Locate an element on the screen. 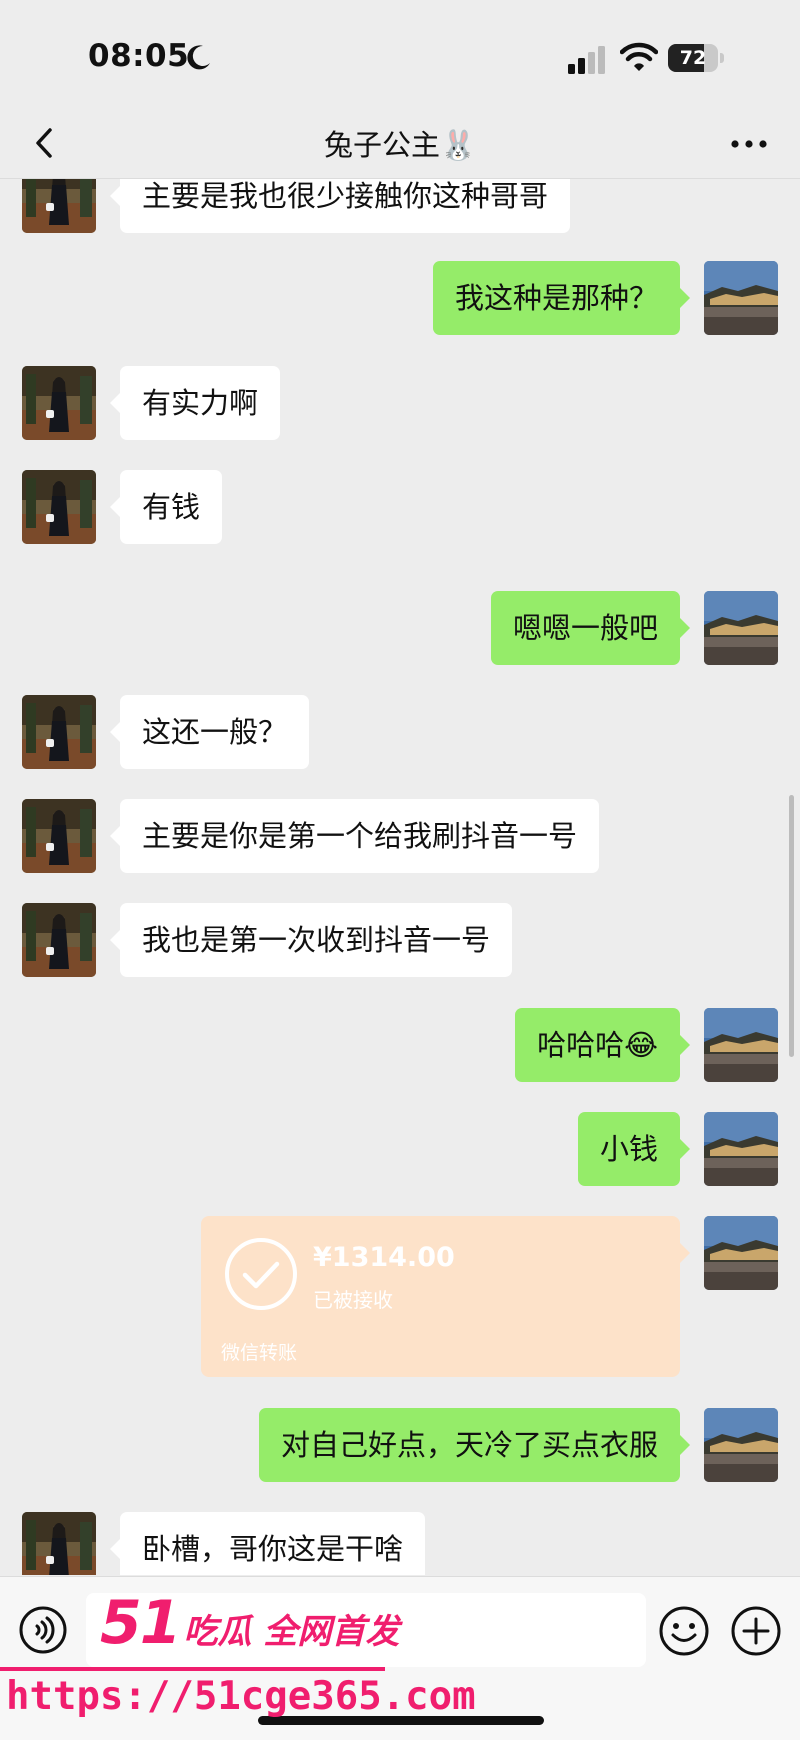 Image resolution: width=800 pixels, height=1740 pixels. status-time: 08:05 is located at coordinates (139, 56).